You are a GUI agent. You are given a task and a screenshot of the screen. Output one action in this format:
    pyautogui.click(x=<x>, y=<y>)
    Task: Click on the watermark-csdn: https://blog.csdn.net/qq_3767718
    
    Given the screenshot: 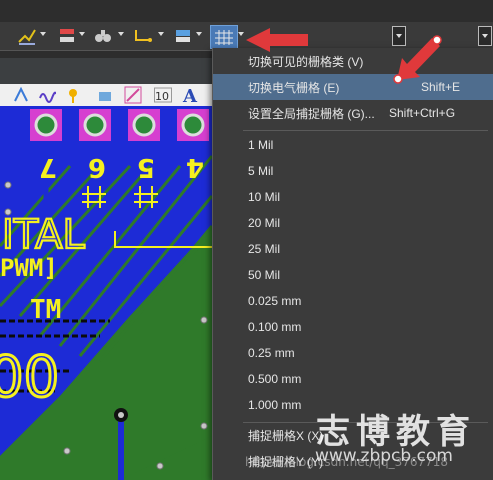 What is the action you would take?
    pyautogui.click(x=347, y=462)
    